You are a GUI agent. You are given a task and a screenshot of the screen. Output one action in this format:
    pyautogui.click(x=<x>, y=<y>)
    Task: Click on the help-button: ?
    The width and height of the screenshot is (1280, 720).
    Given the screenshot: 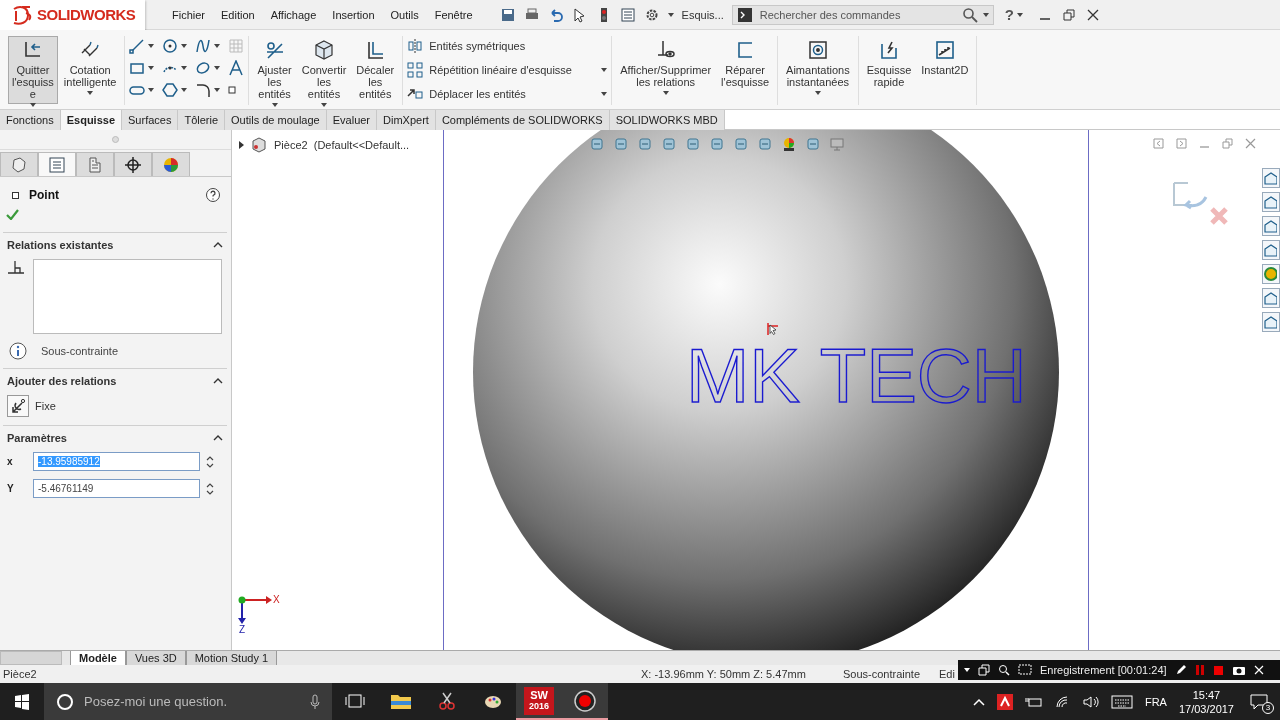 What is the action you would take?
    pyautogui.click(x=1009, y=14)
    